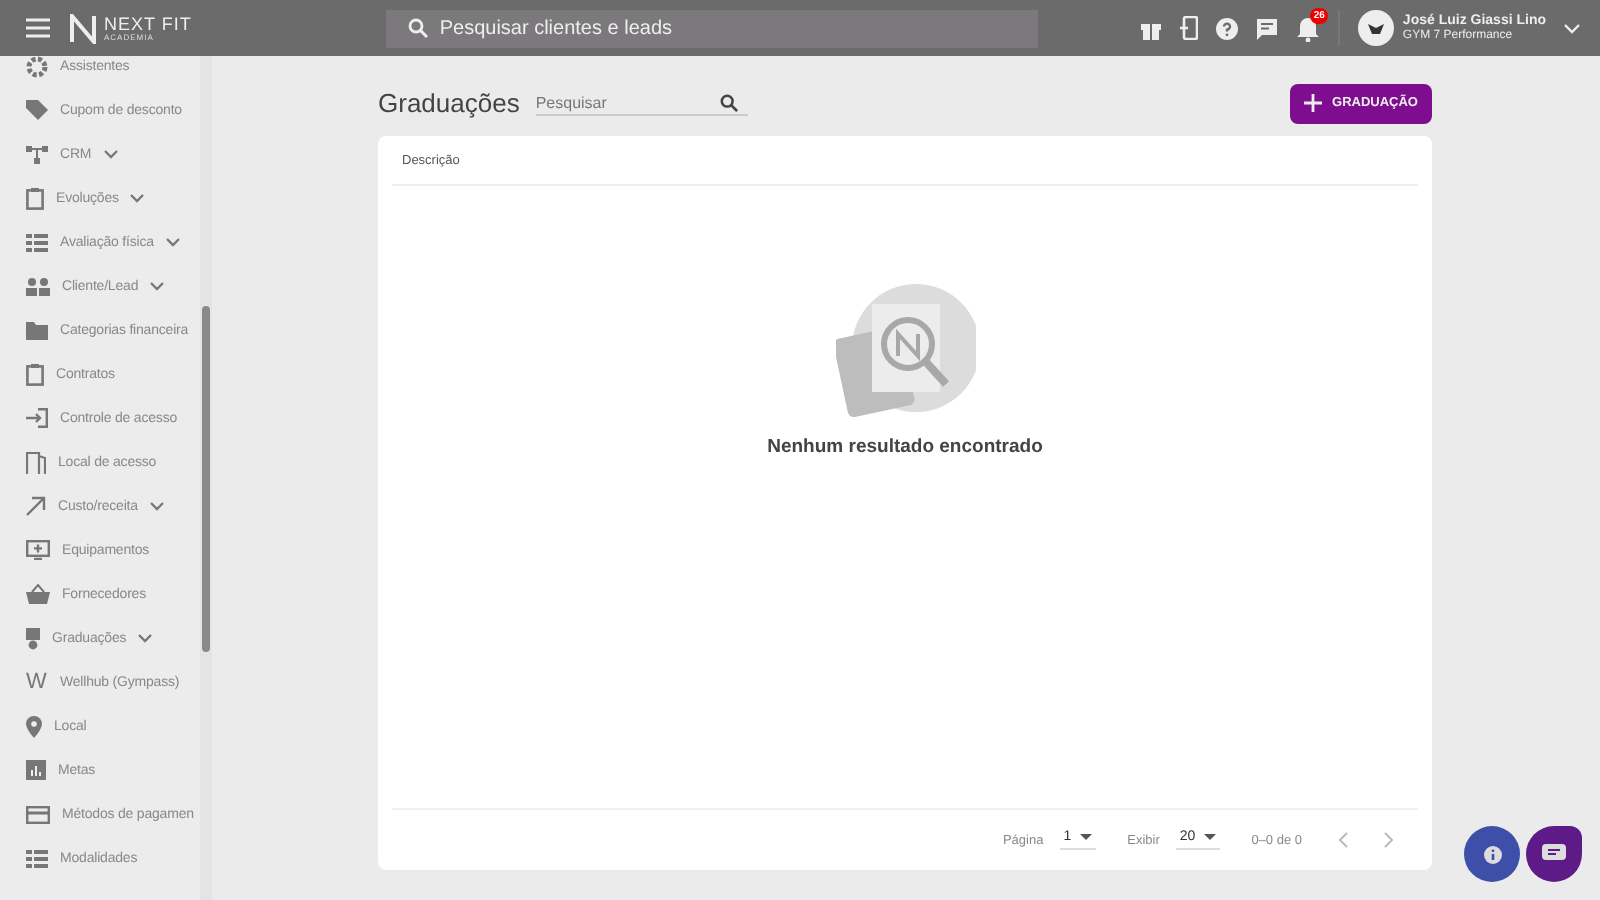 The height and width of the screenshot is (900, 1600). I want to click on info-button, so click(1492, 854).